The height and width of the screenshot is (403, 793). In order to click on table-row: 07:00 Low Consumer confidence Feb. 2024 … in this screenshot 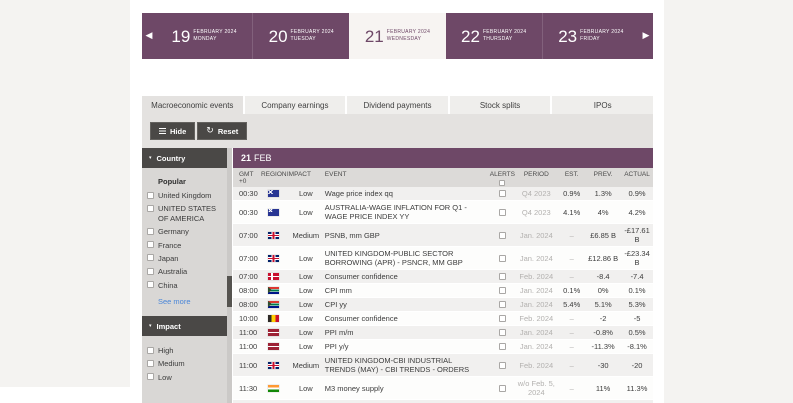, I will do `click(443, 277)`.